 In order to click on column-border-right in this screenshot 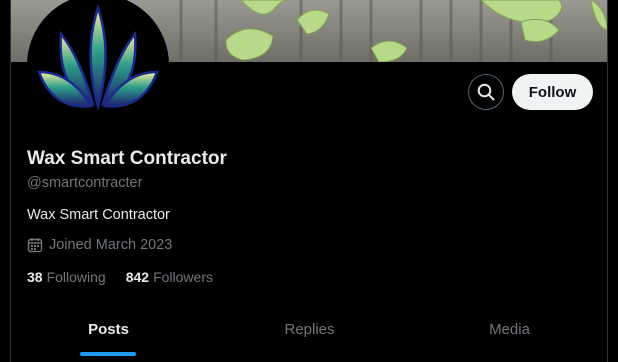, I will do `click(607, 181)`.